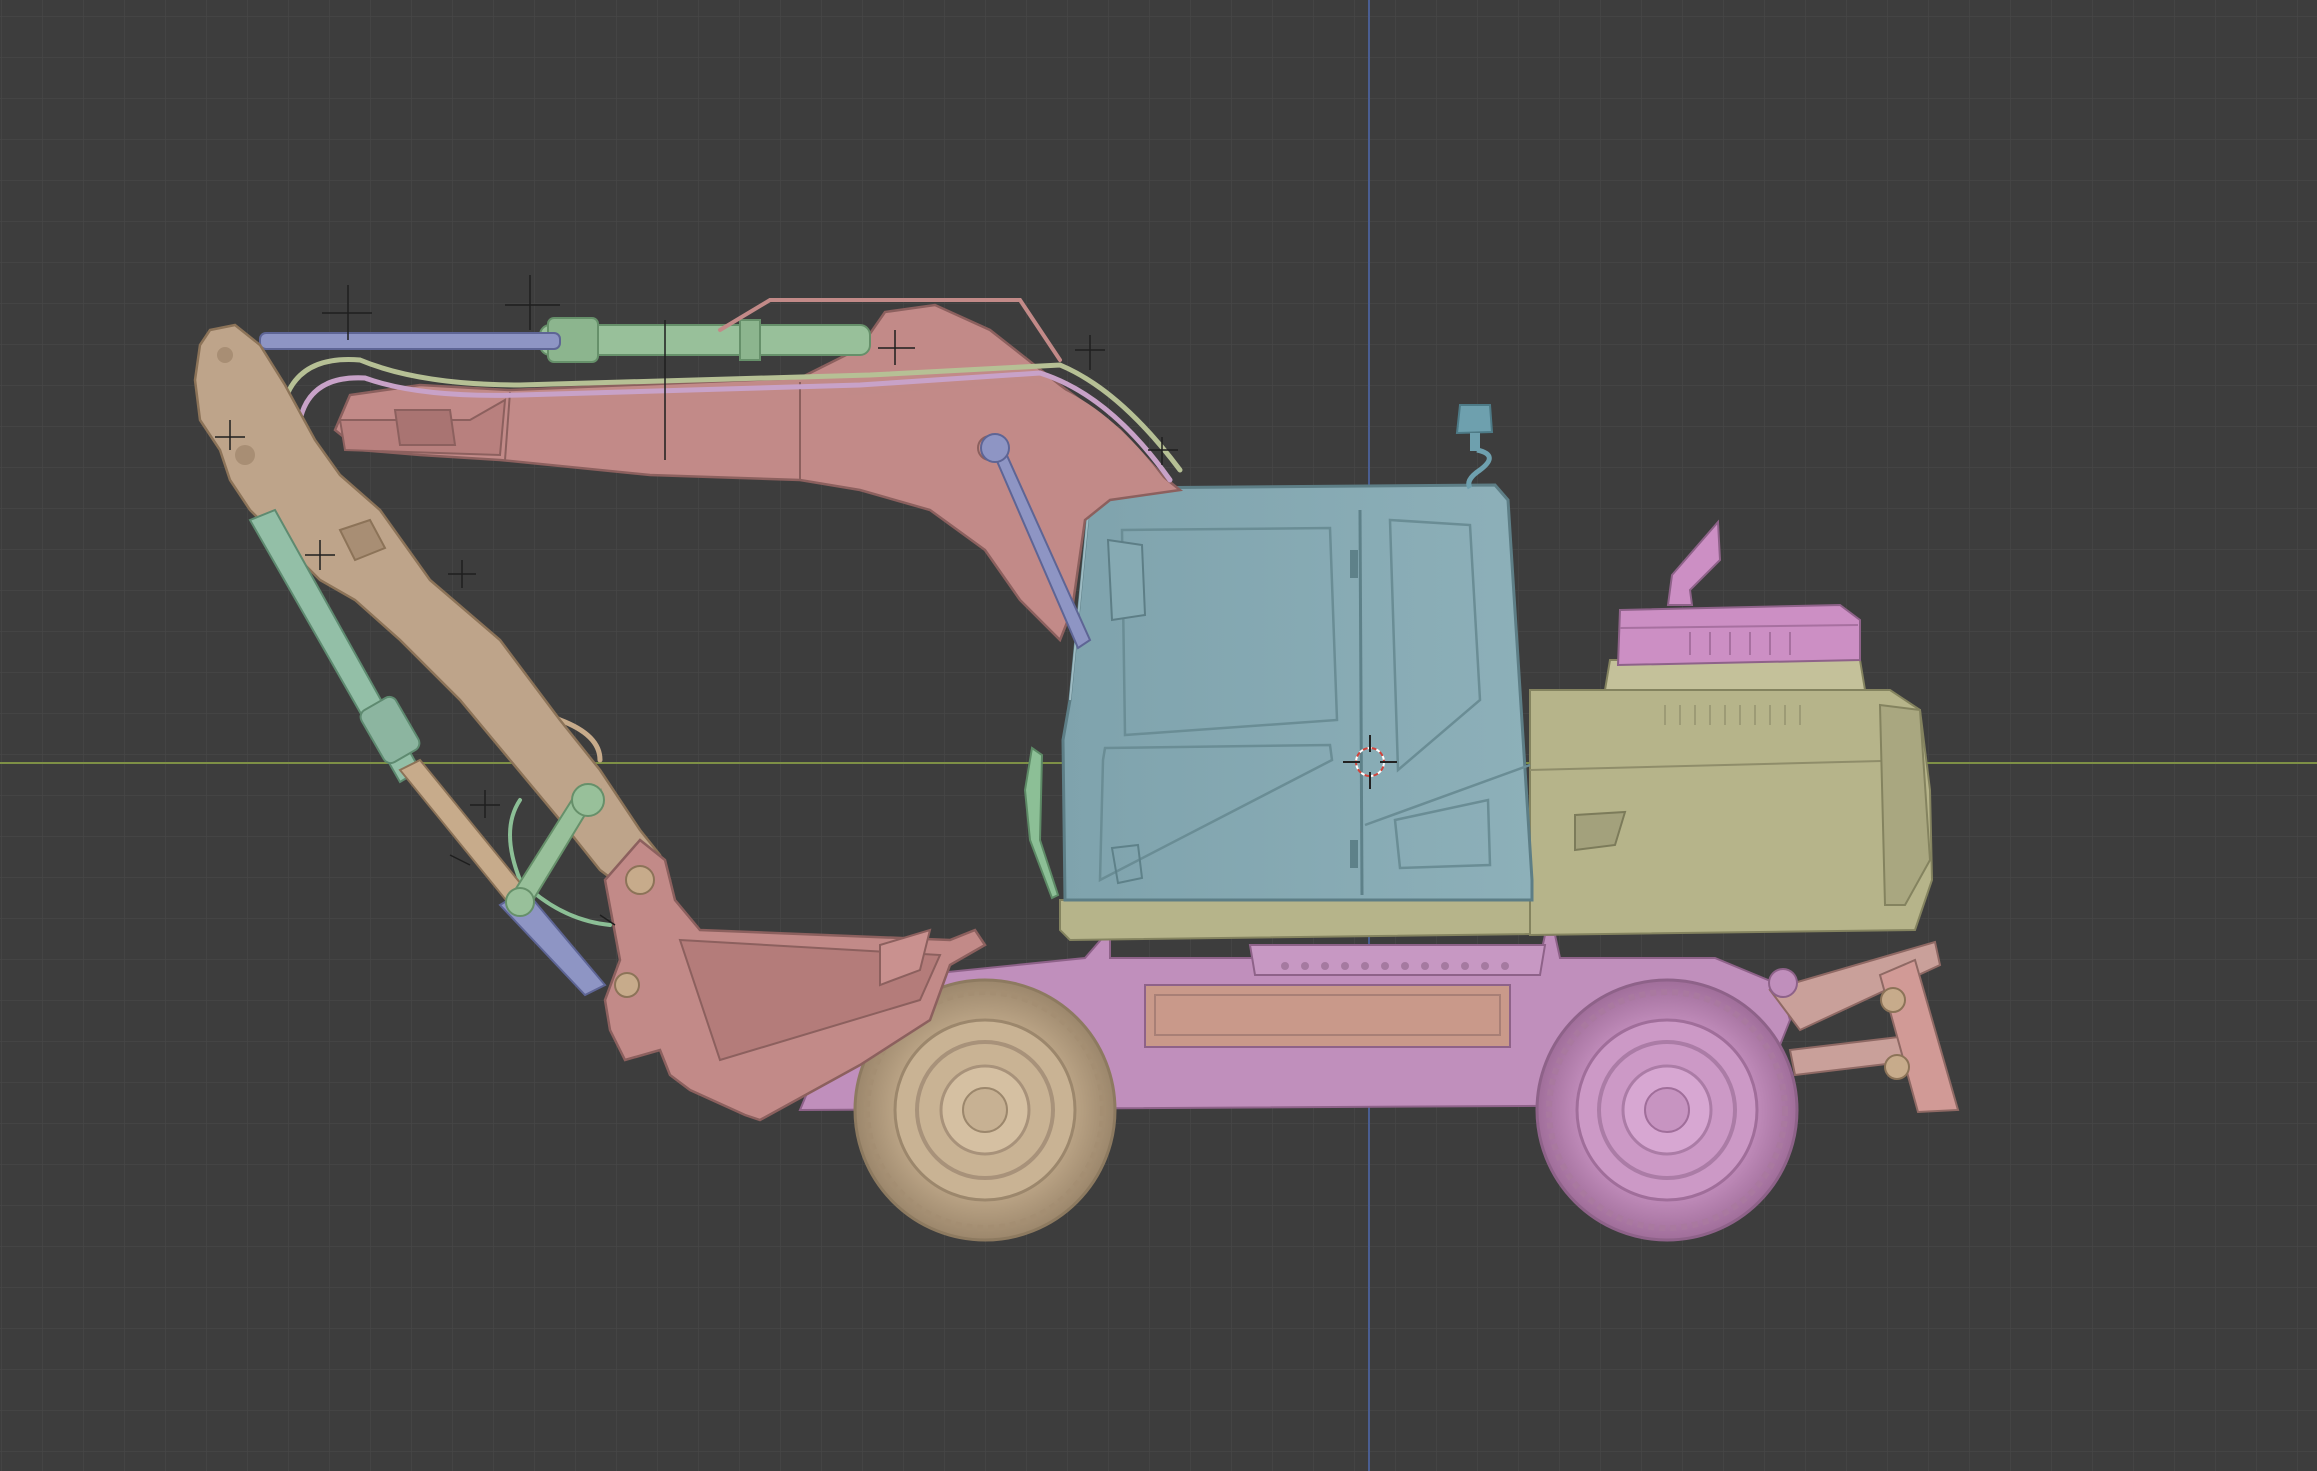 The height and width of the screenshot is (1471, 2317). I want to click on rear-wheel, so click(1667, 1110).